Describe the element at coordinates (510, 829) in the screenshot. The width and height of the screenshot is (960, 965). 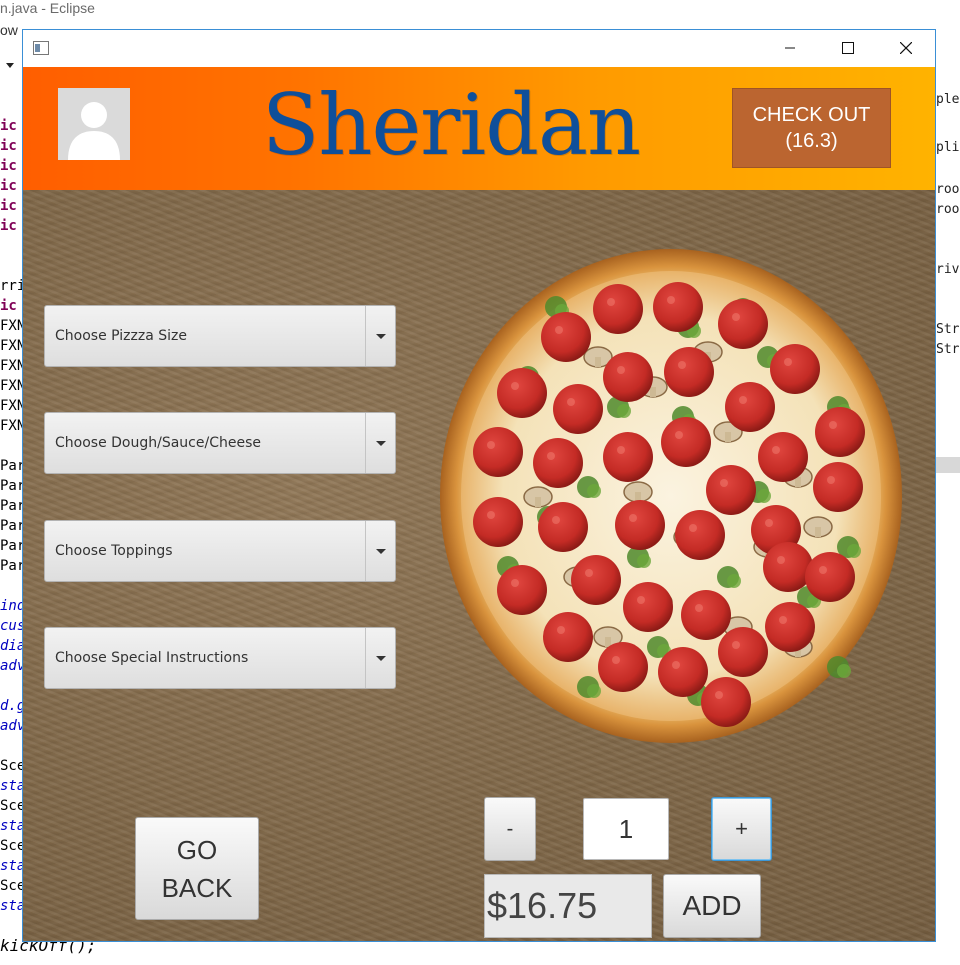
I see `decrease-quantity-button: -` at that location.